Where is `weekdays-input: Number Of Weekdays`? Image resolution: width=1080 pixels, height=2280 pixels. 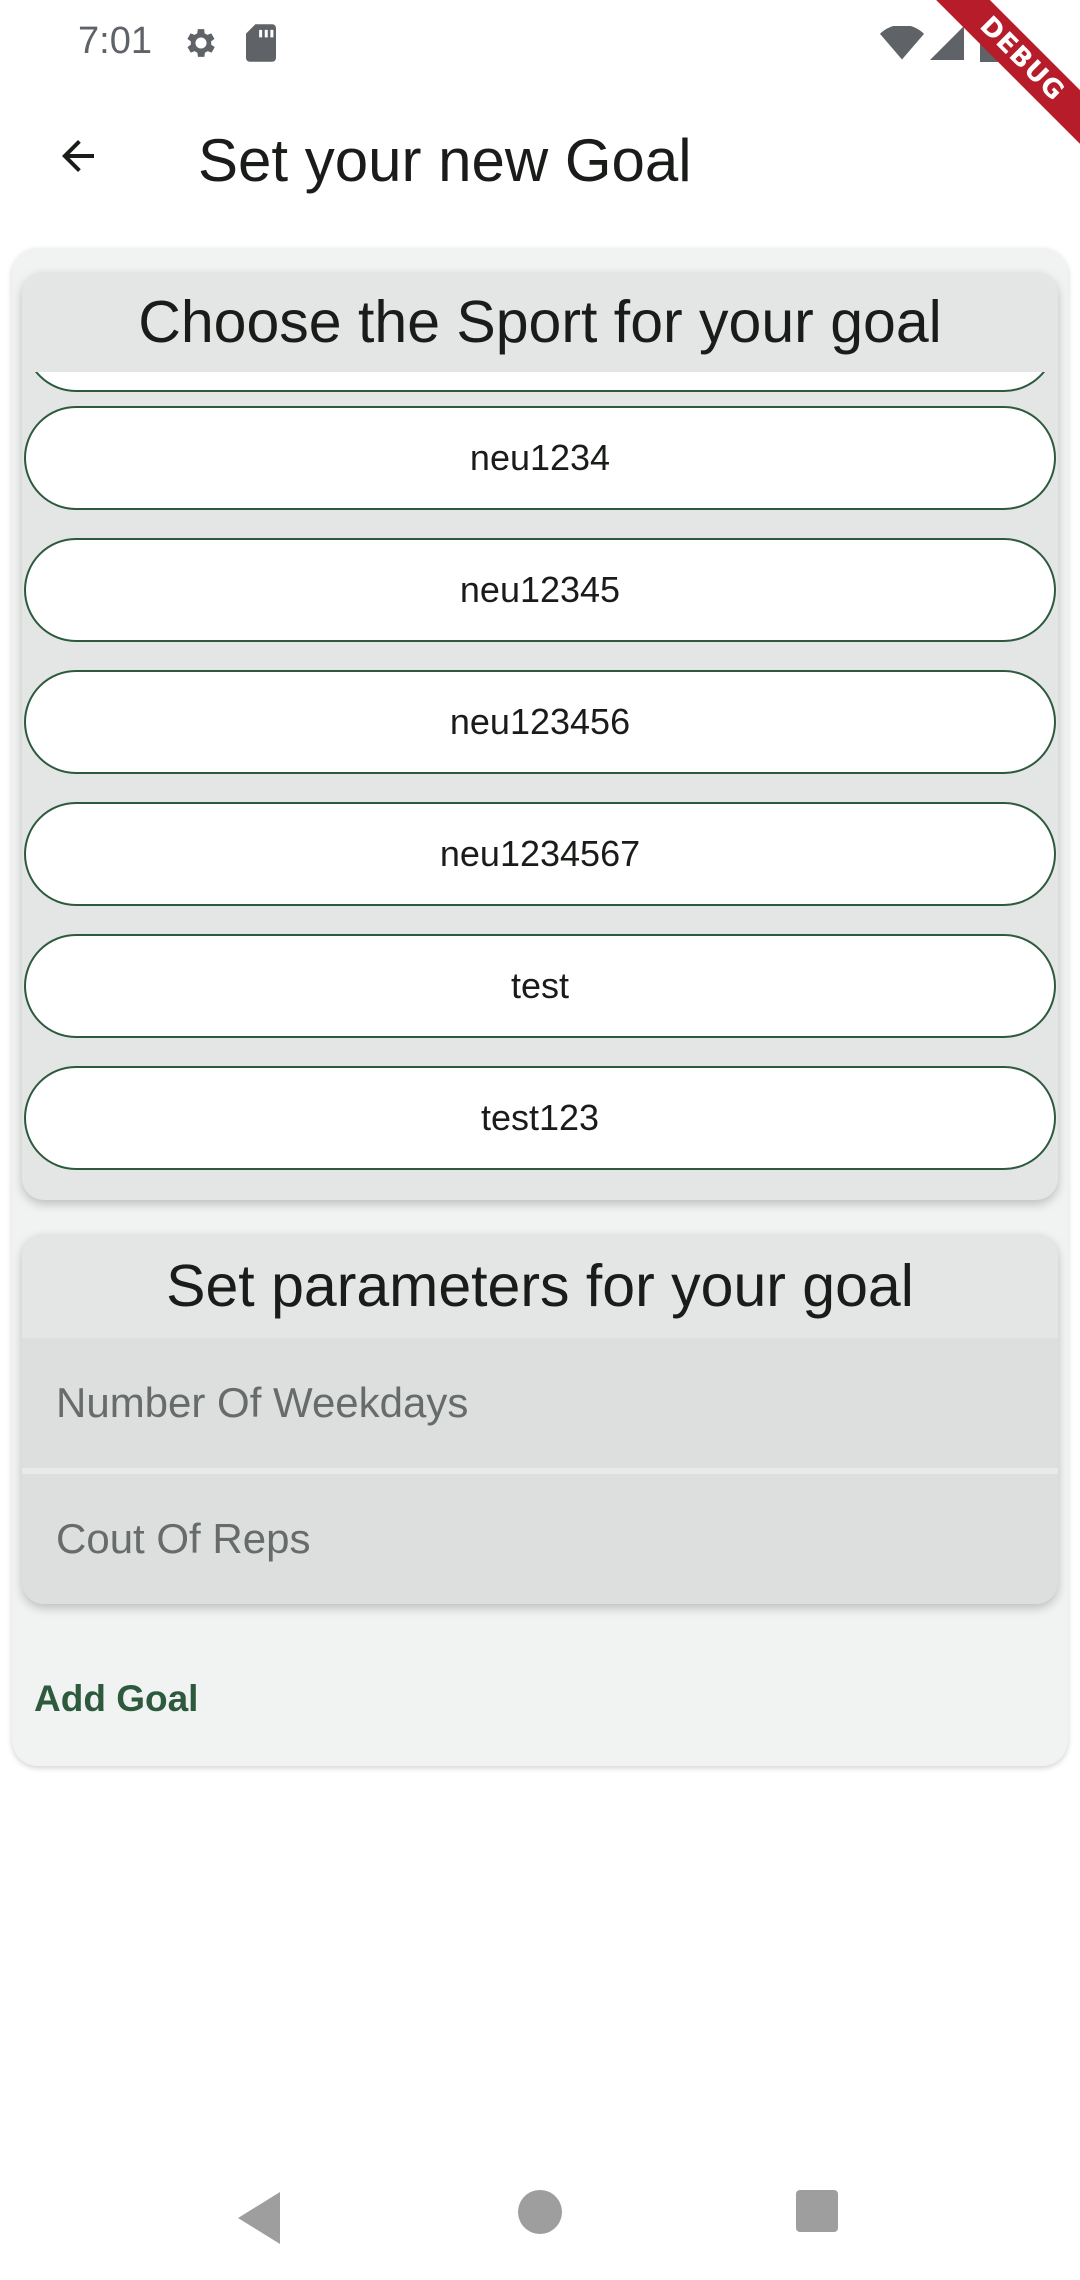
weekdays-input: Number Of Weekdays is located at coordinates (540, 1403).